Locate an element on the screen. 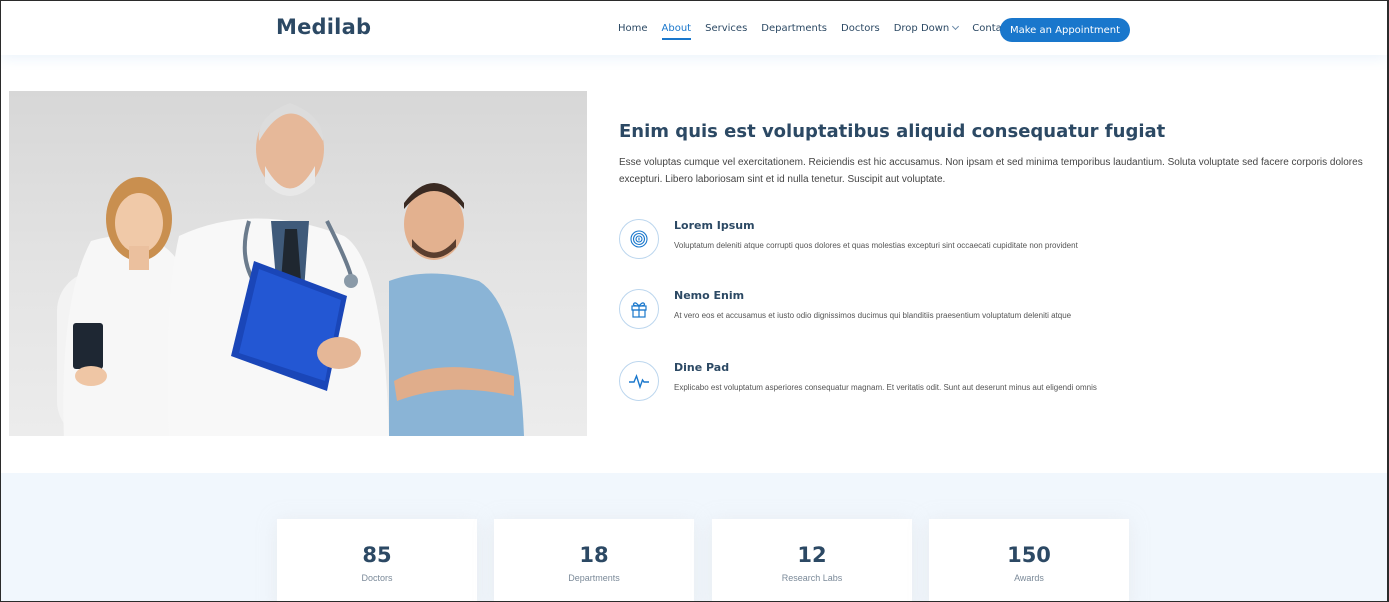 This screenshot has height=602, width=1389. pulse-icon is located at coordinates (639, 381).